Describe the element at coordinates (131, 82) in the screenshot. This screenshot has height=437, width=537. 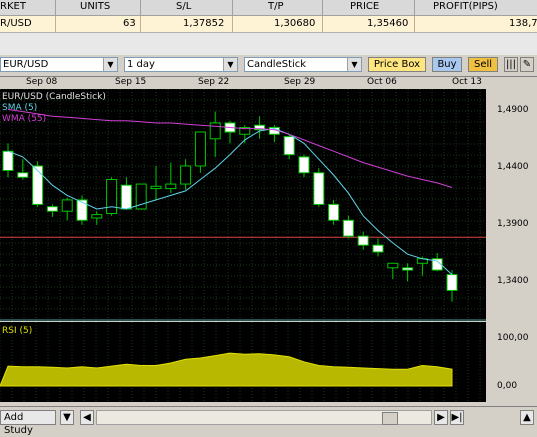
I see `date-tick: Sep 15` at that location.